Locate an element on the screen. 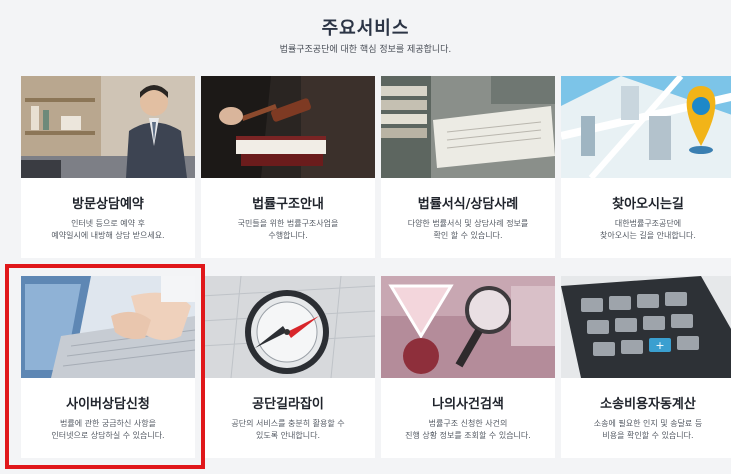 This screenshot has width=731, height=474. service-card-guide: 공단길라잡이 공단의 서비스를 충분히 활용할 수 있도록 안내합니다. is located at coordinates (288, 367).